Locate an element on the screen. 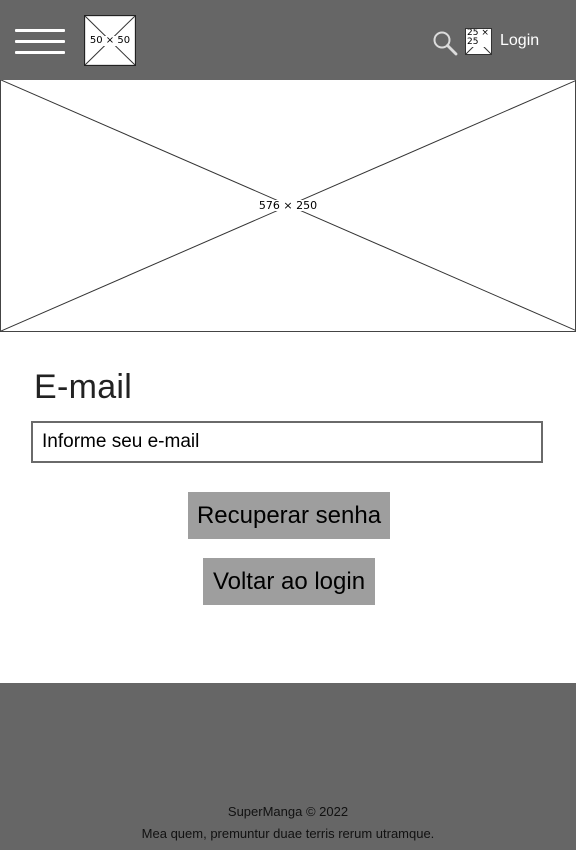 This screenshot has height=850, width=576. user-avatar: 25 × 25 is located at coordinates (478, 41).